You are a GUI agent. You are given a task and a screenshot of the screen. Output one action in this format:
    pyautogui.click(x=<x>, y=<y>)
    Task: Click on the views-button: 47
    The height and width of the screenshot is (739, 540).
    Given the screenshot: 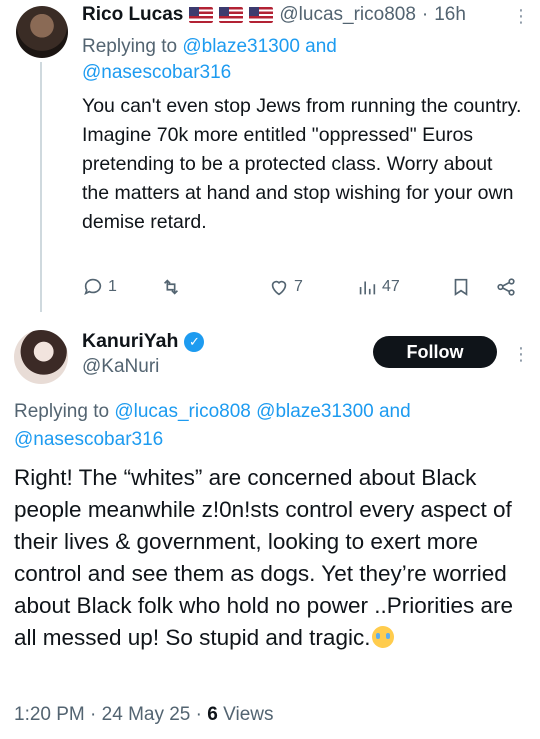 What is the action you would take?
    pyautogui.click(x=378, y=287)
    